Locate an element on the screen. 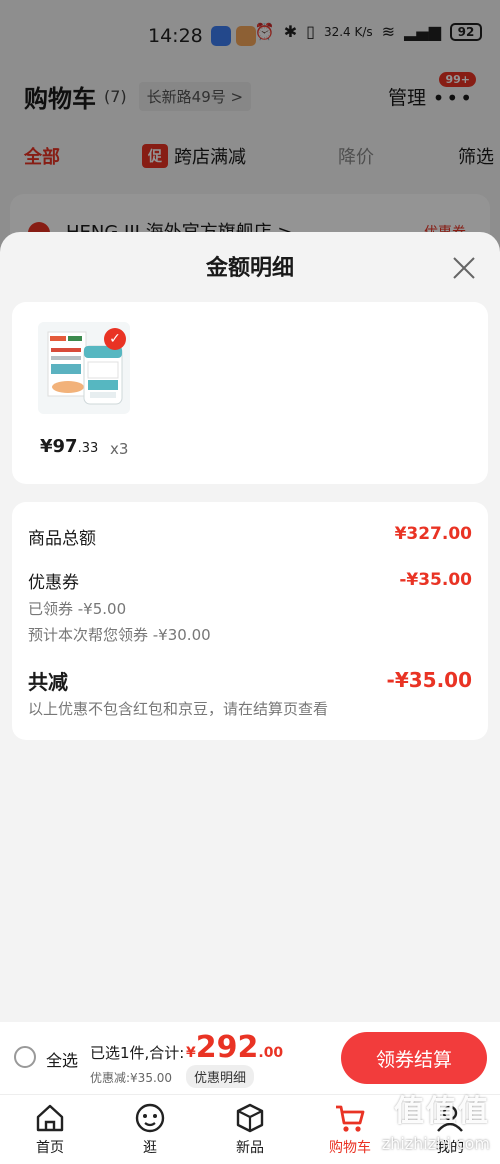  discount-detail-button: 优惠明细 is located at coordinates (220, 1076).